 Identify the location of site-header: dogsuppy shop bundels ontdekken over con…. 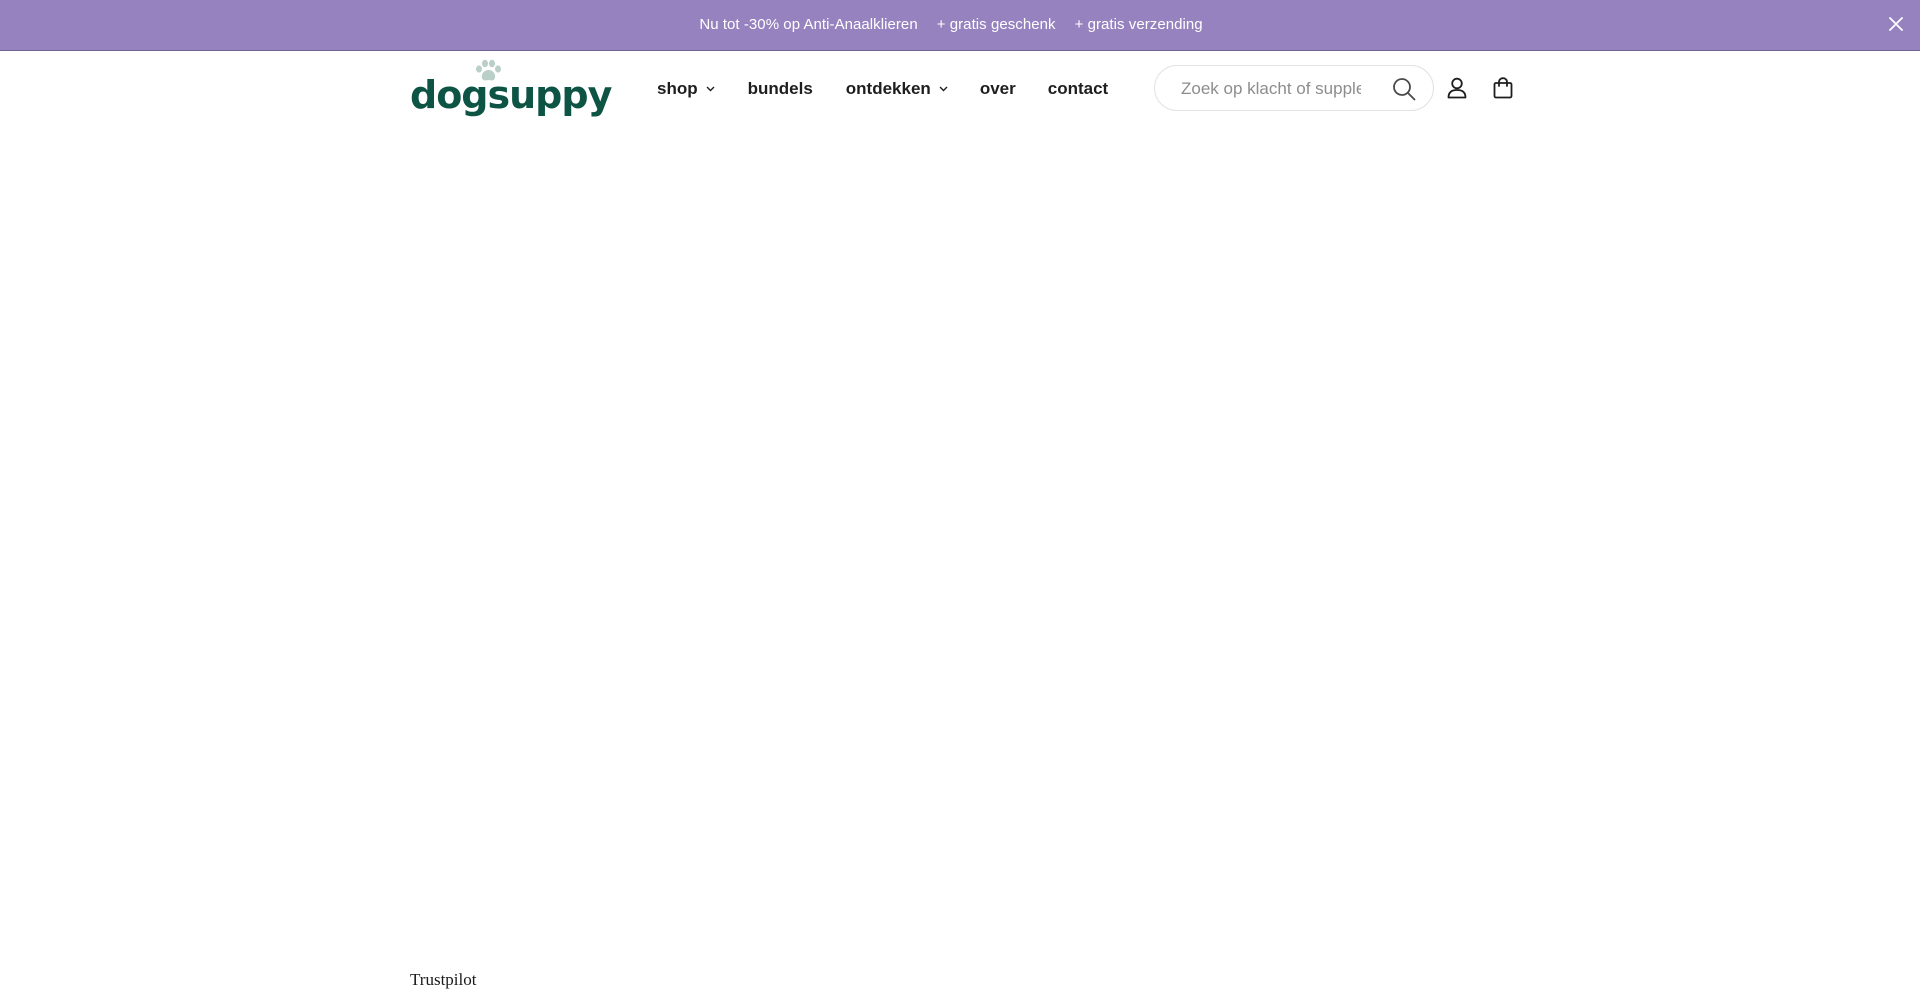
(960, 89).